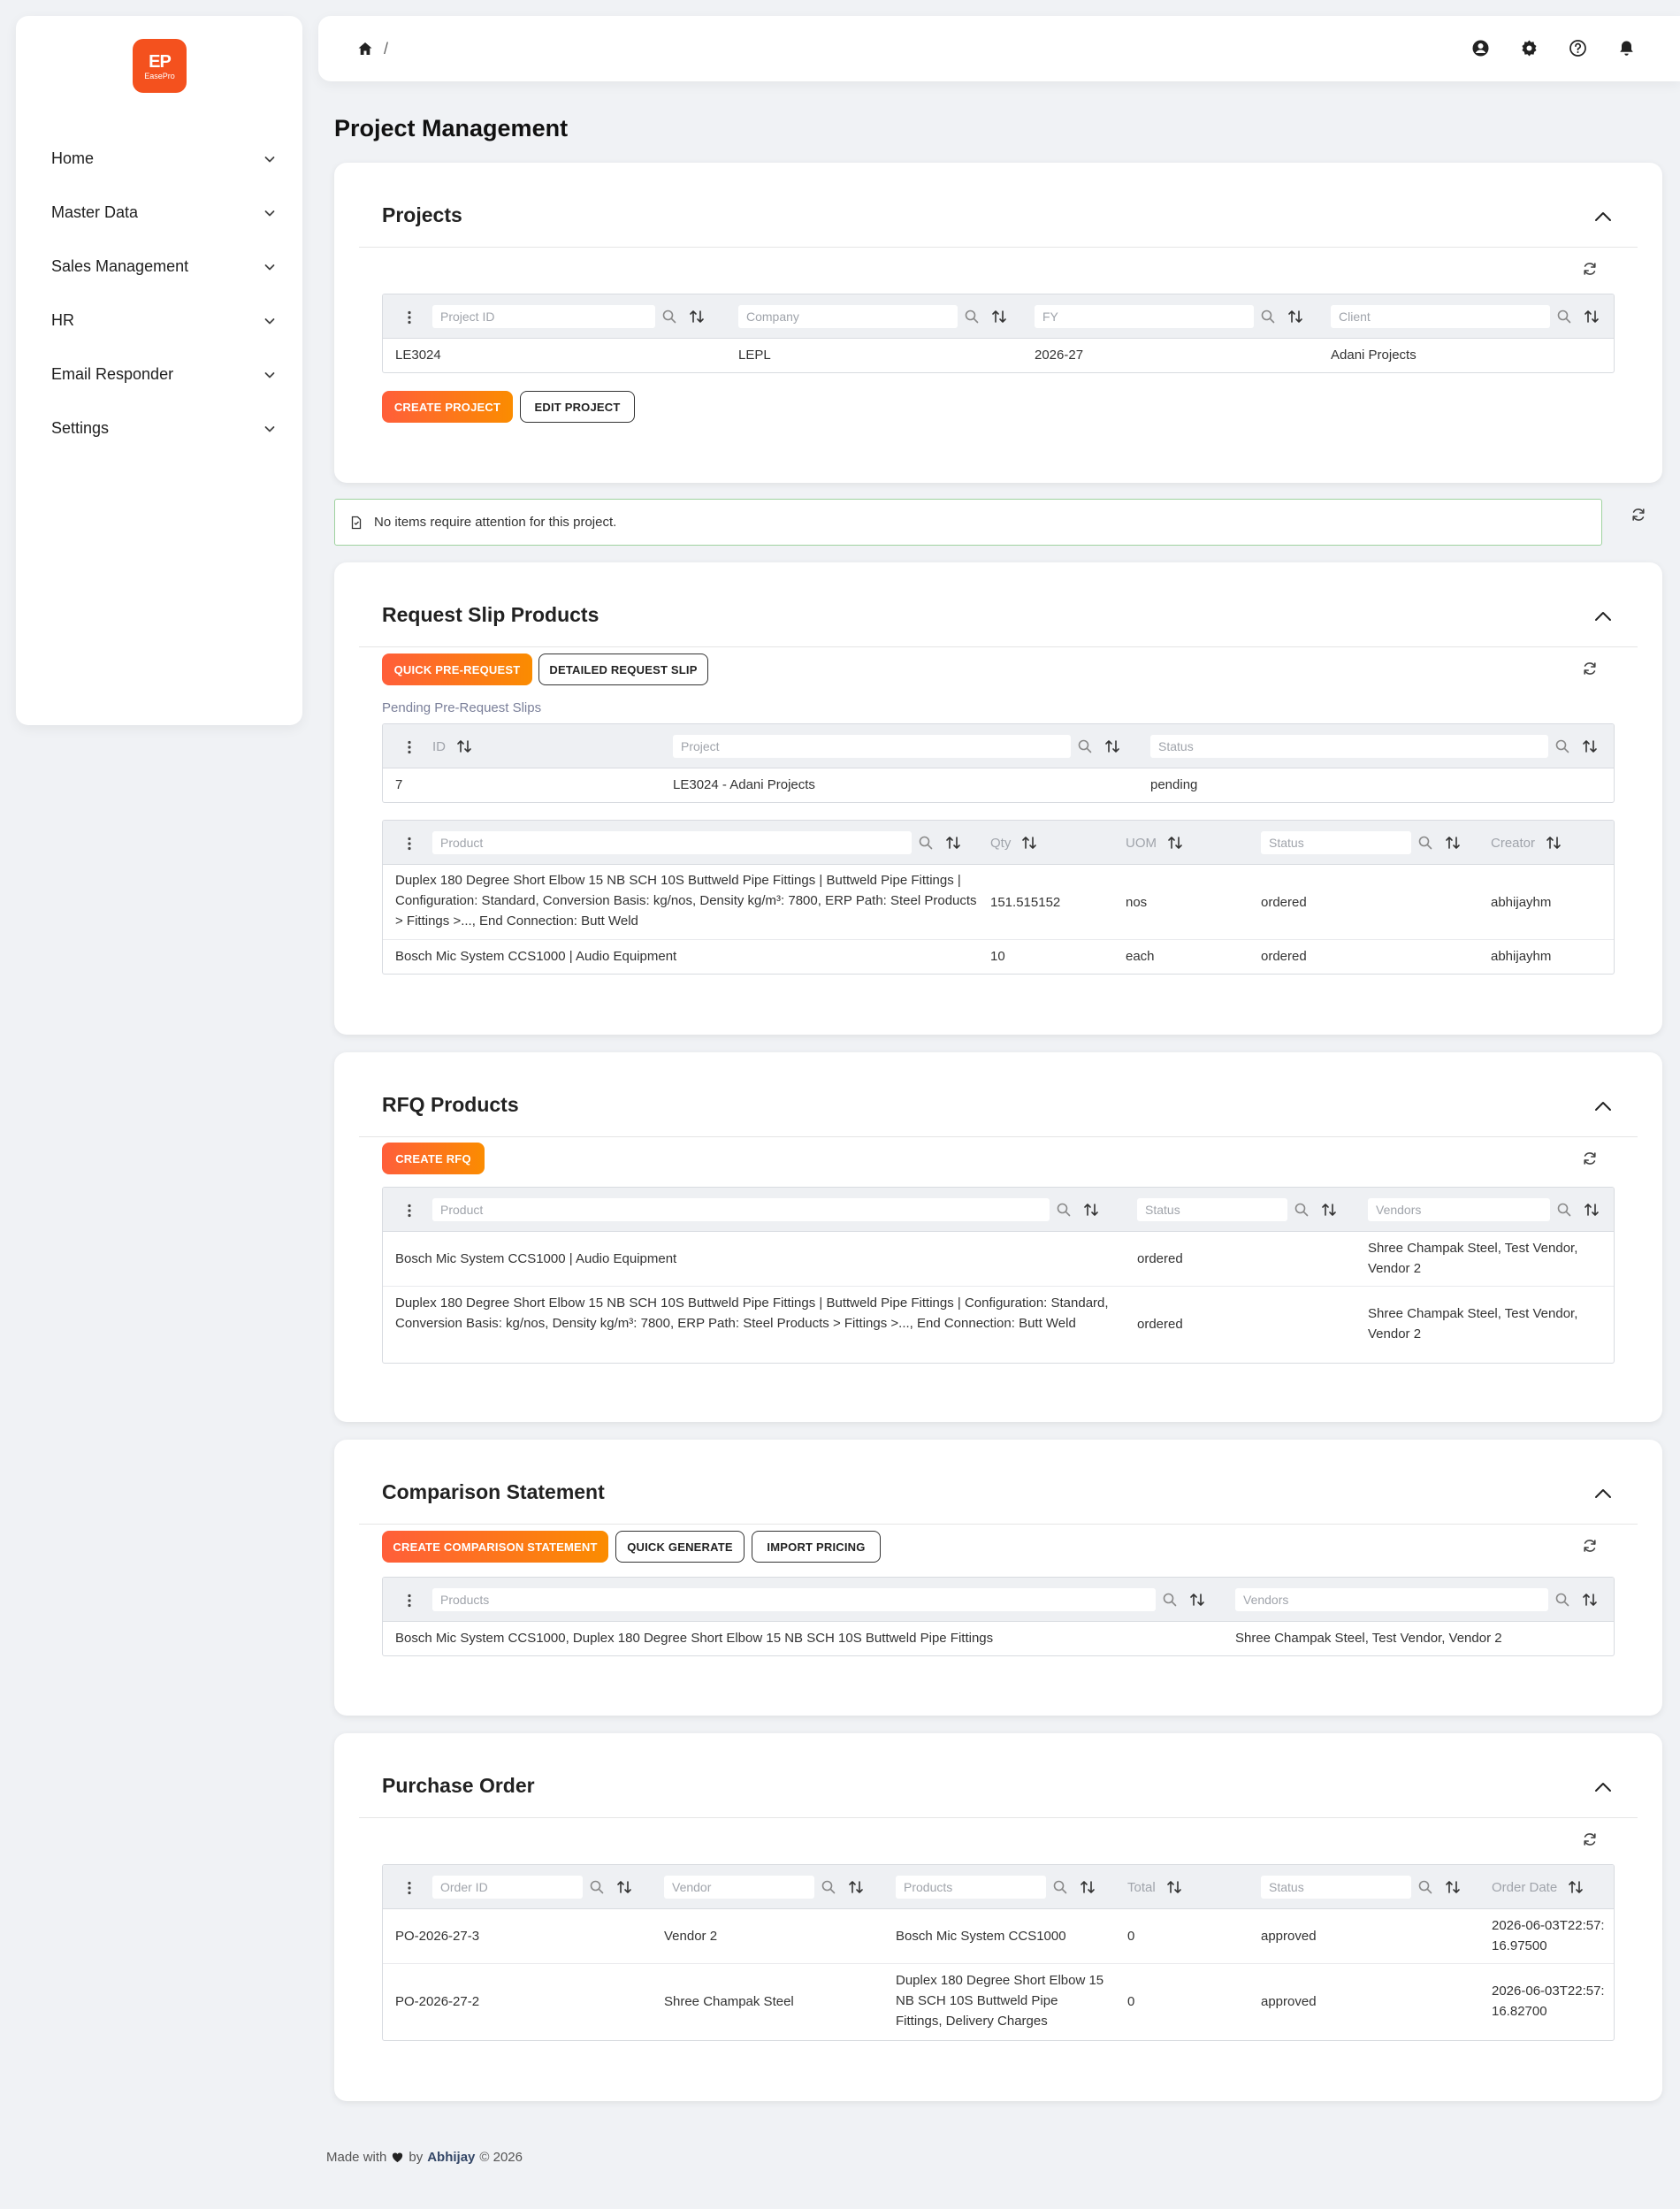 The height and width of the screenshot is (2209, 1680). I want to click on project-filter-input, so click(872, 746).